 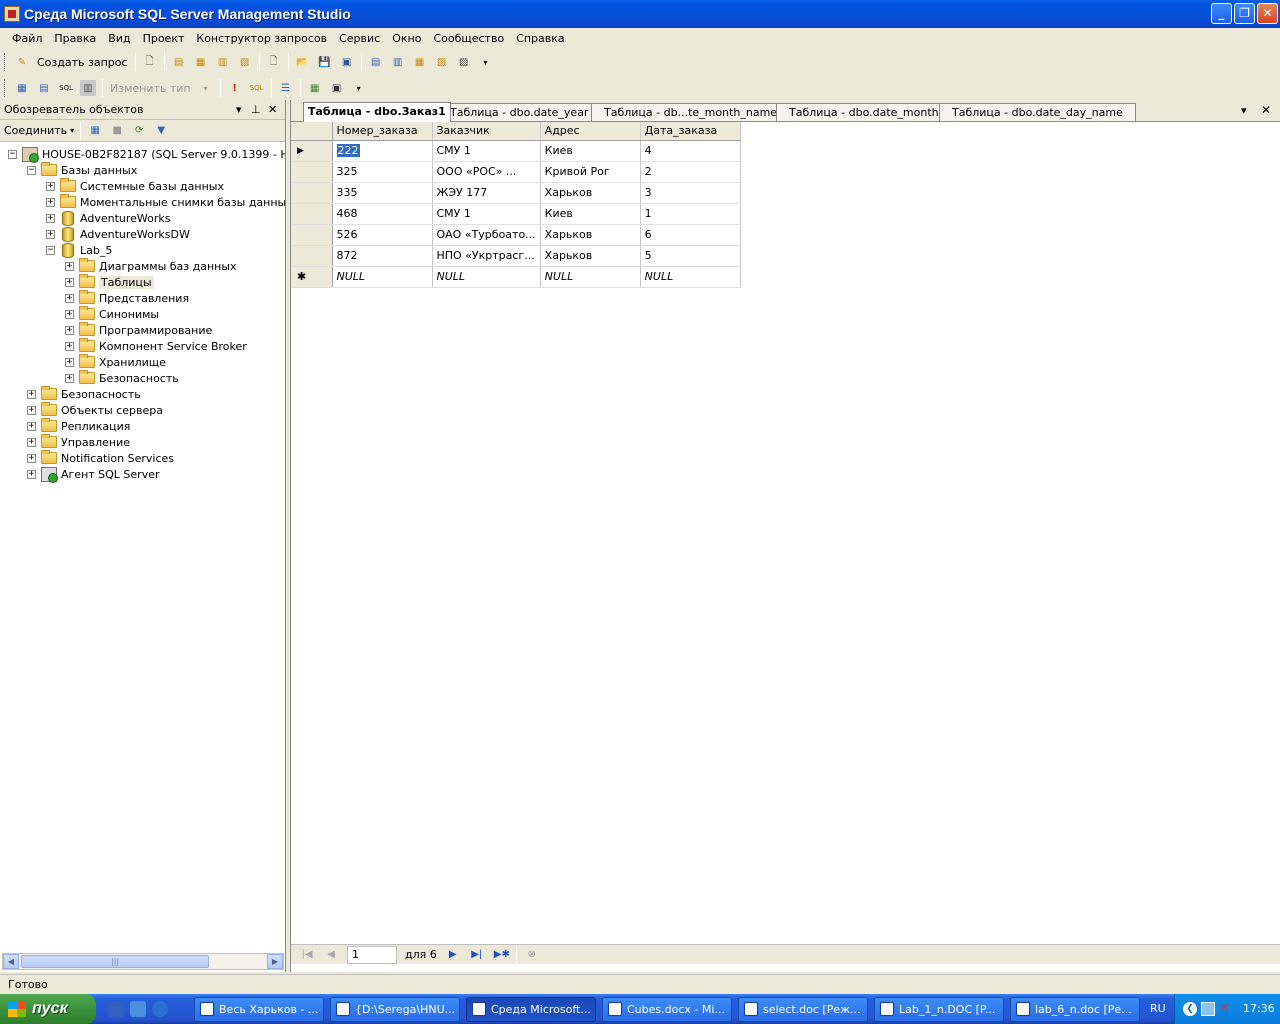 I want to click on dmx-query-icon: ▥, so click(x=223, y=62).